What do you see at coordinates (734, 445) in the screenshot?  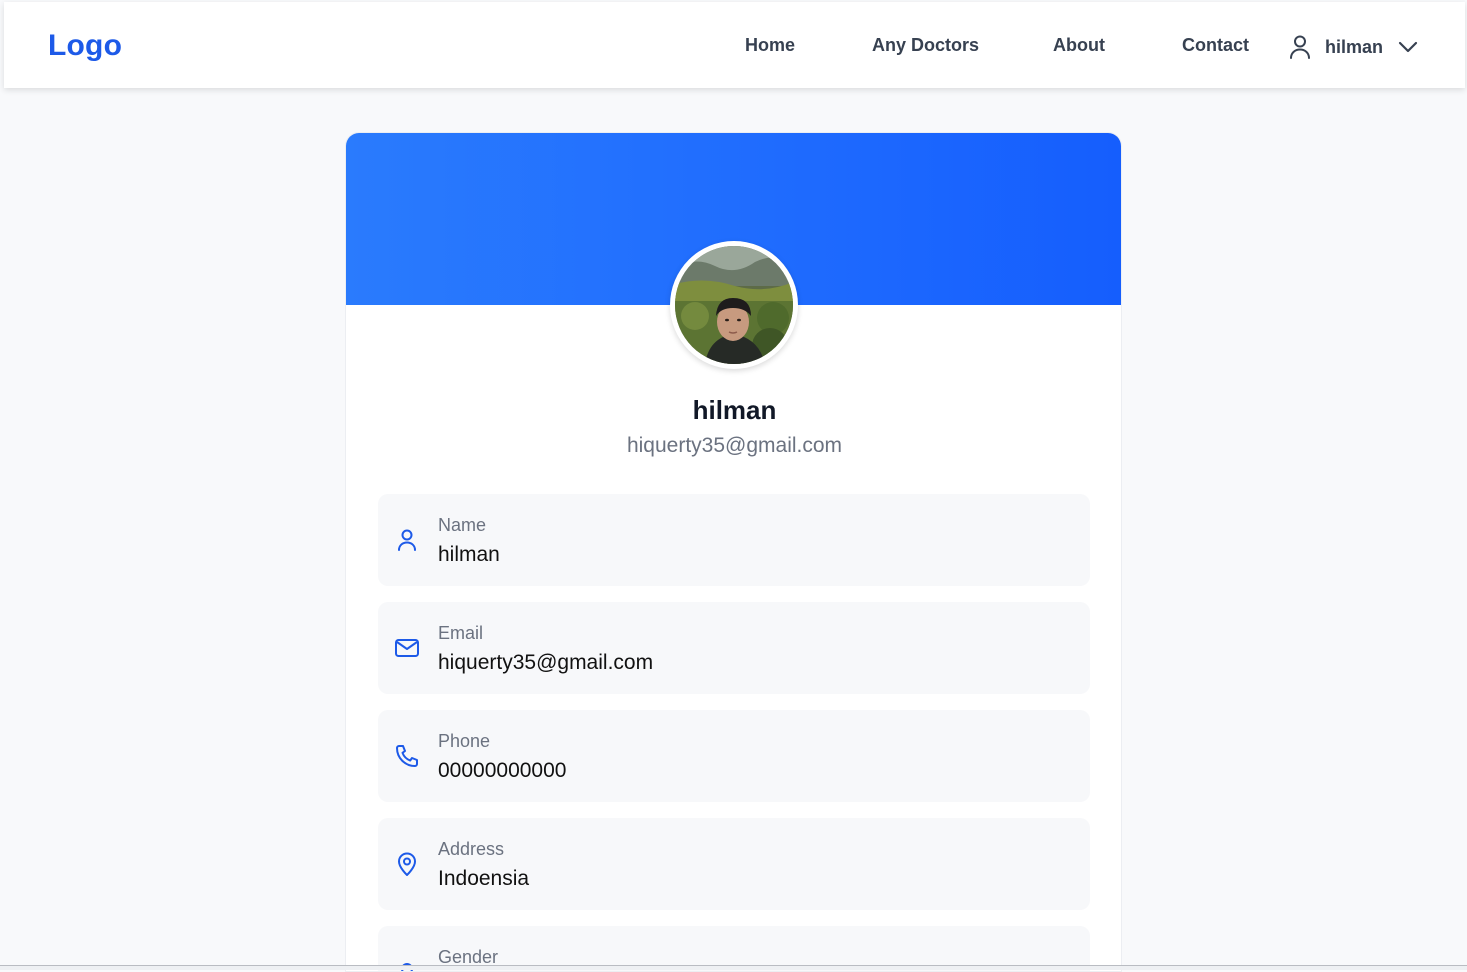 I see `profile-email: hiquerty35@gmail.com` at bounding box center [734, 445].